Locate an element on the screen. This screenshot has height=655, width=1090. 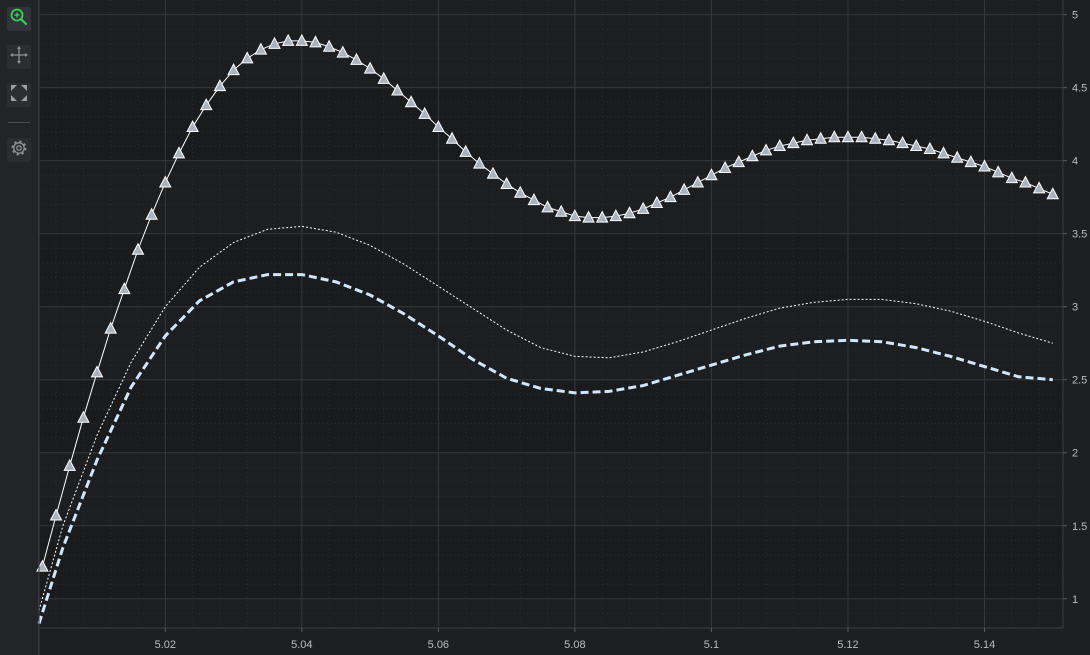
y-tick-label: 4.5 is located at coordinates (1079, 89).